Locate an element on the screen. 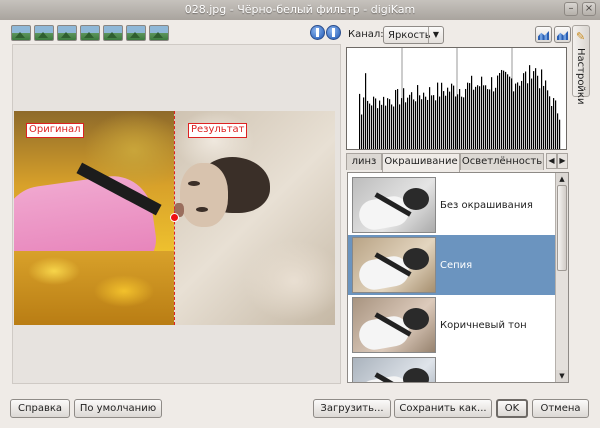  defaults-button: По умолчанию is located at coordinates (118, 408).